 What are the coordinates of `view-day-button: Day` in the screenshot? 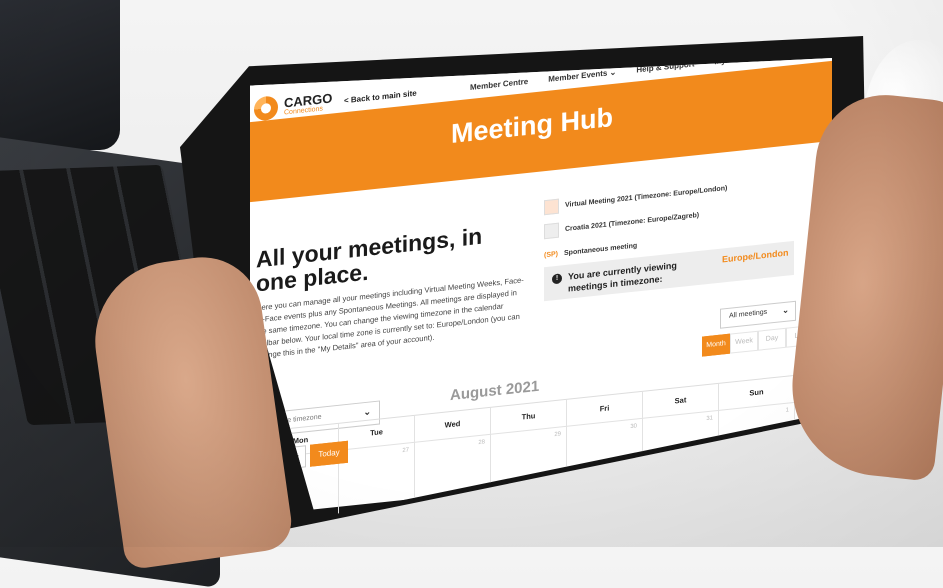 It's located at (772, 339).